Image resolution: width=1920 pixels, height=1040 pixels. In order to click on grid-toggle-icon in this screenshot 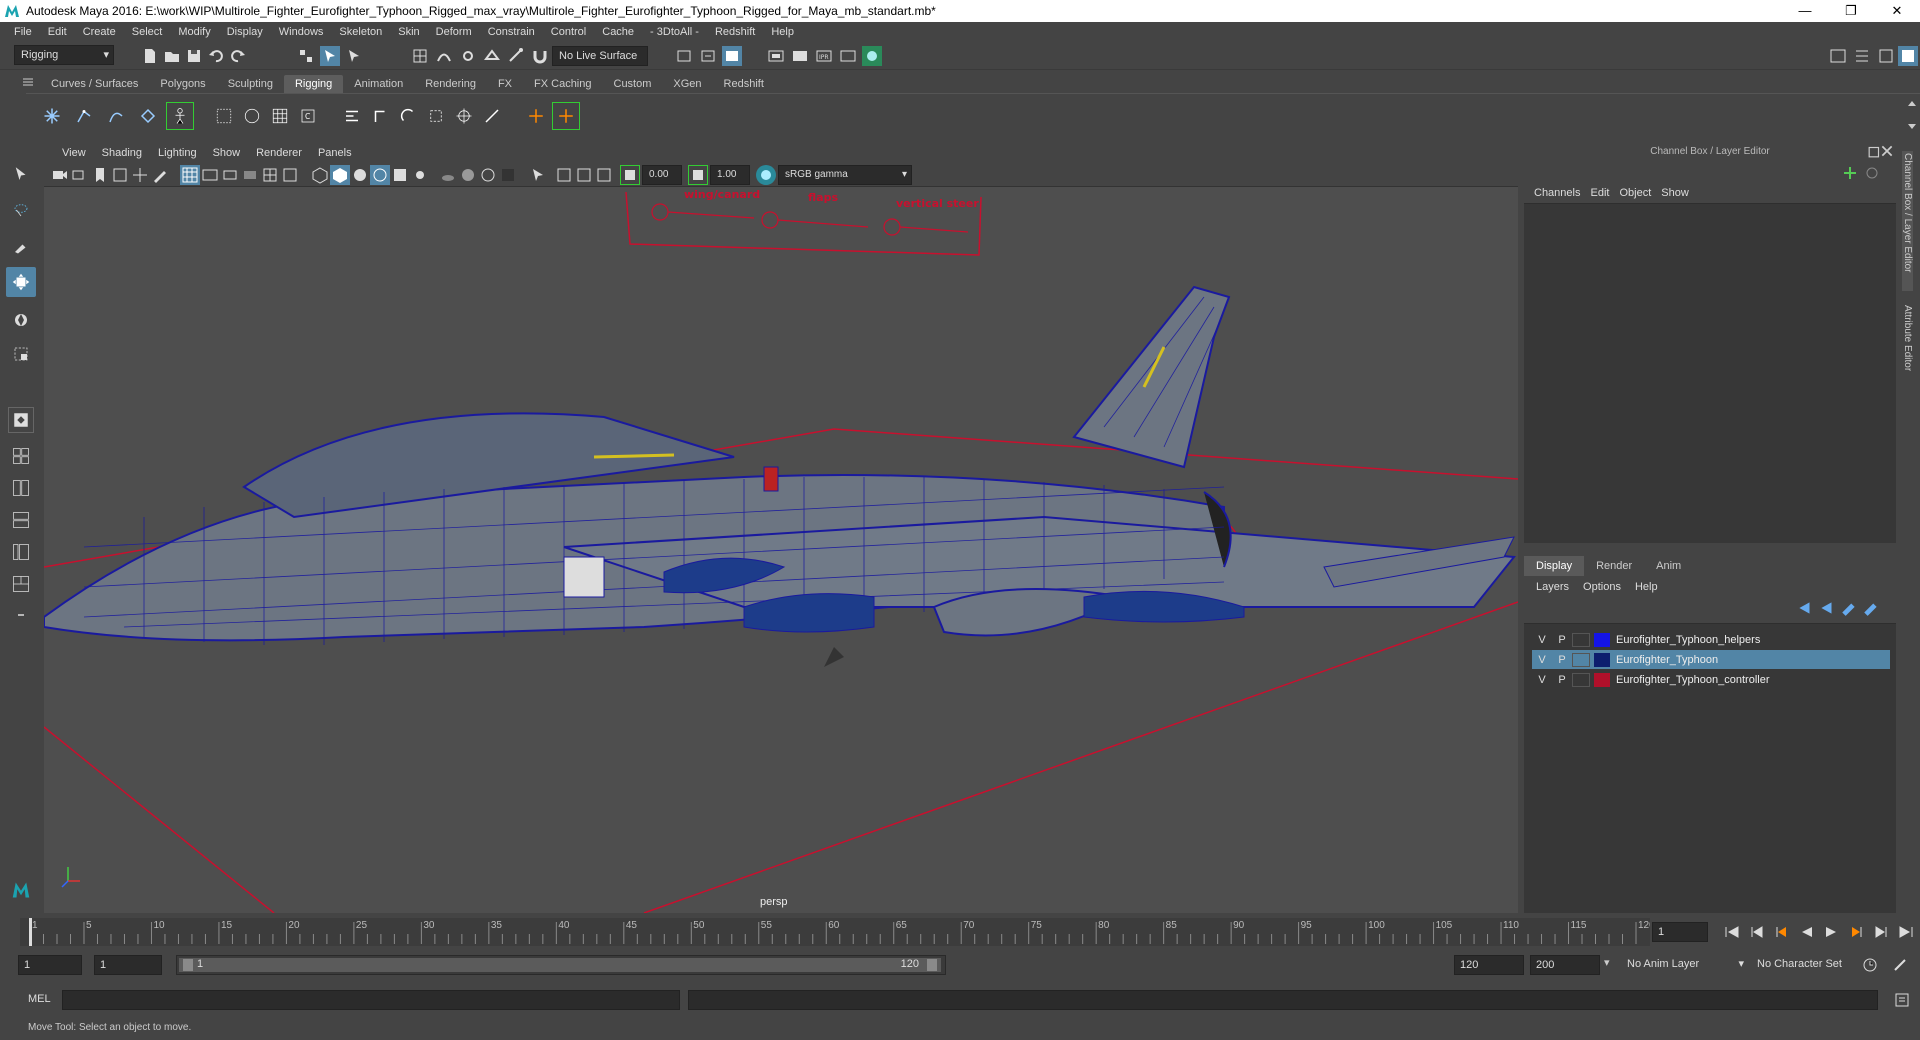, I will do `click(190, 175)`.